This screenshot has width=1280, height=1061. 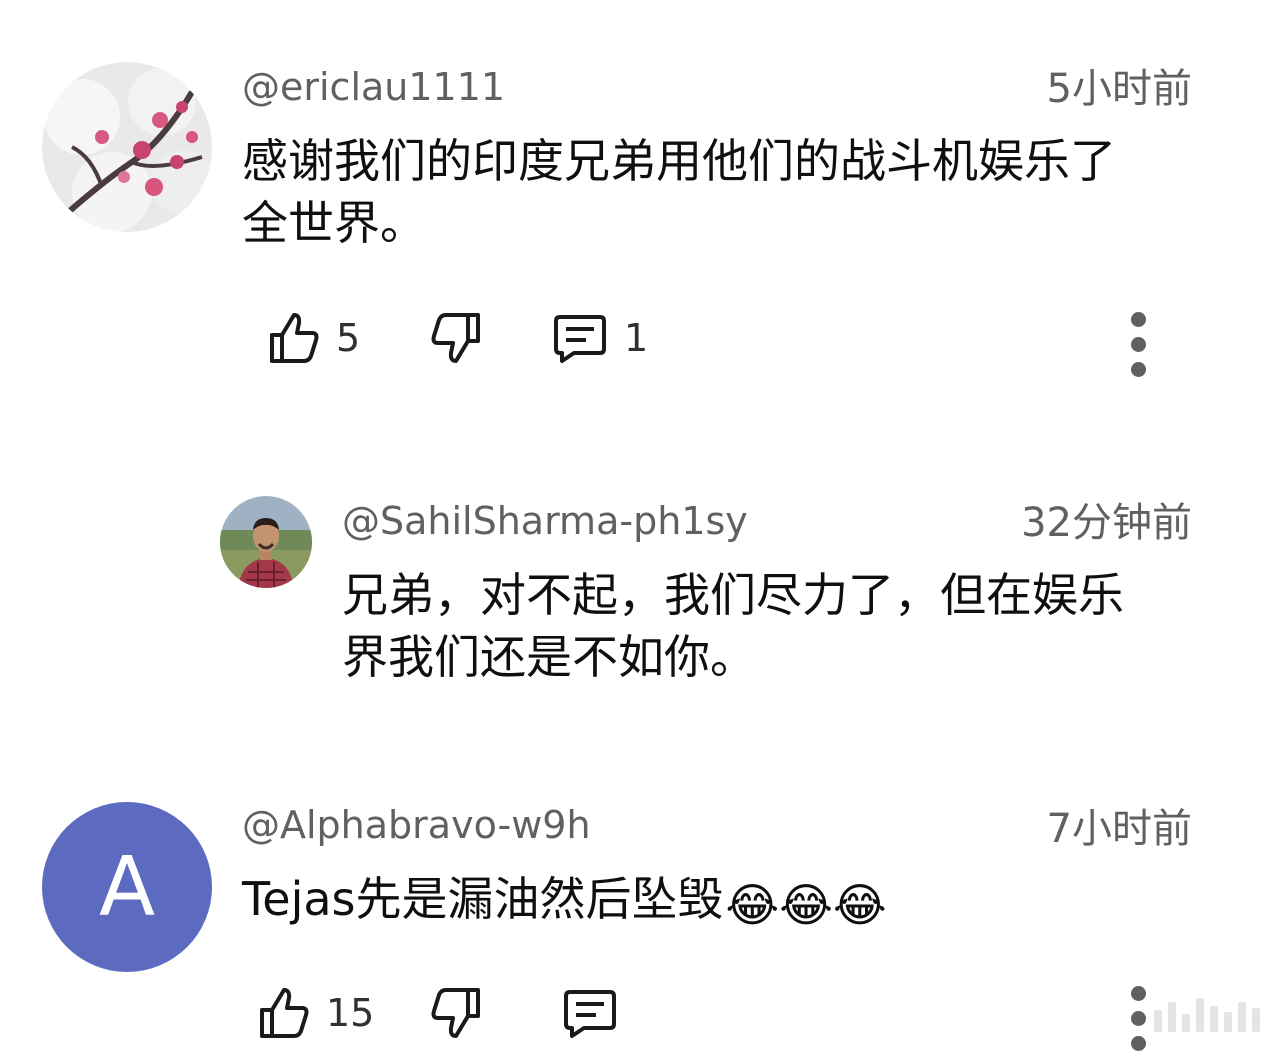 I want to click on comment-text-line-1: 感谢我们的印度兄弟用他们的战斗机娱乐了, so click(x=679, y=161).